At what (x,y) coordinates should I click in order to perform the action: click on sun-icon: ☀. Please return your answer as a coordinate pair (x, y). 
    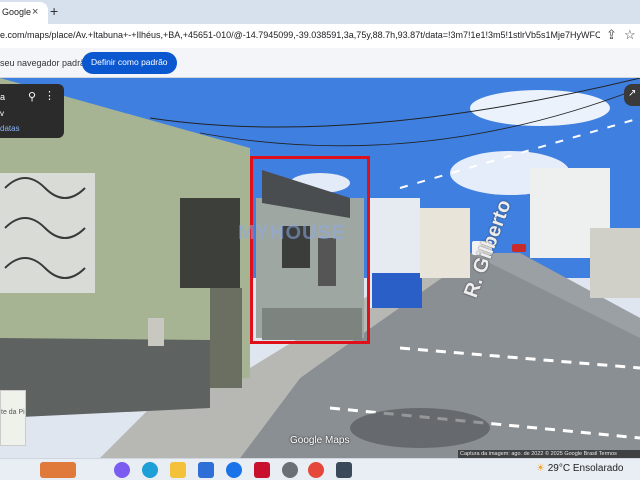
    Looking at the image, I should click on (540, 468).